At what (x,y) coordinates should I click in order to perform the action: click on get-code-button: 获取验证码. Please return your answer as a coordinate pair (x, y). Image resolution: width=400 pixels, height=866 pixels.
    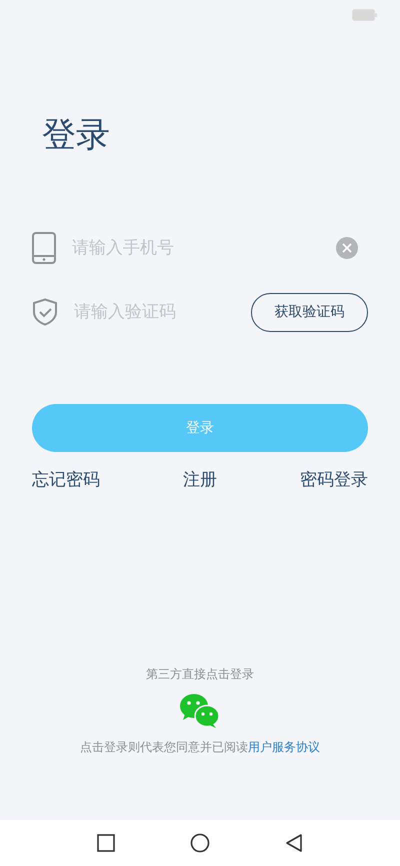
    Looking at the image, I should click on (309, 312).